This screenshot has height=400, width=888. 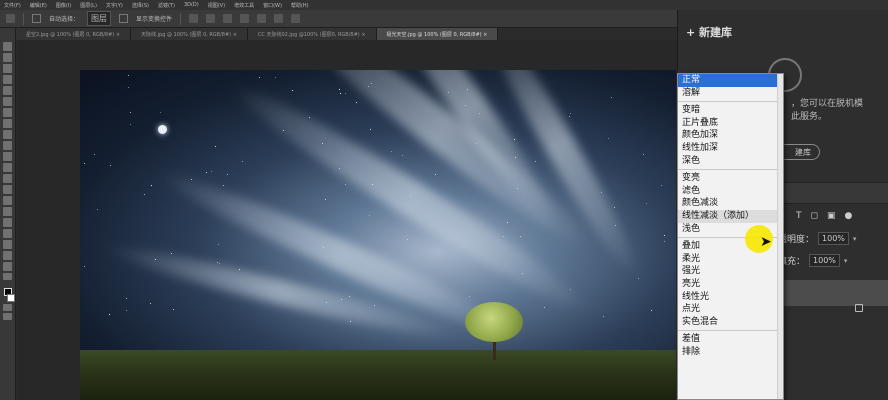 I want to click on blend-mode-option: 变暗, so click(x=730, y=110).